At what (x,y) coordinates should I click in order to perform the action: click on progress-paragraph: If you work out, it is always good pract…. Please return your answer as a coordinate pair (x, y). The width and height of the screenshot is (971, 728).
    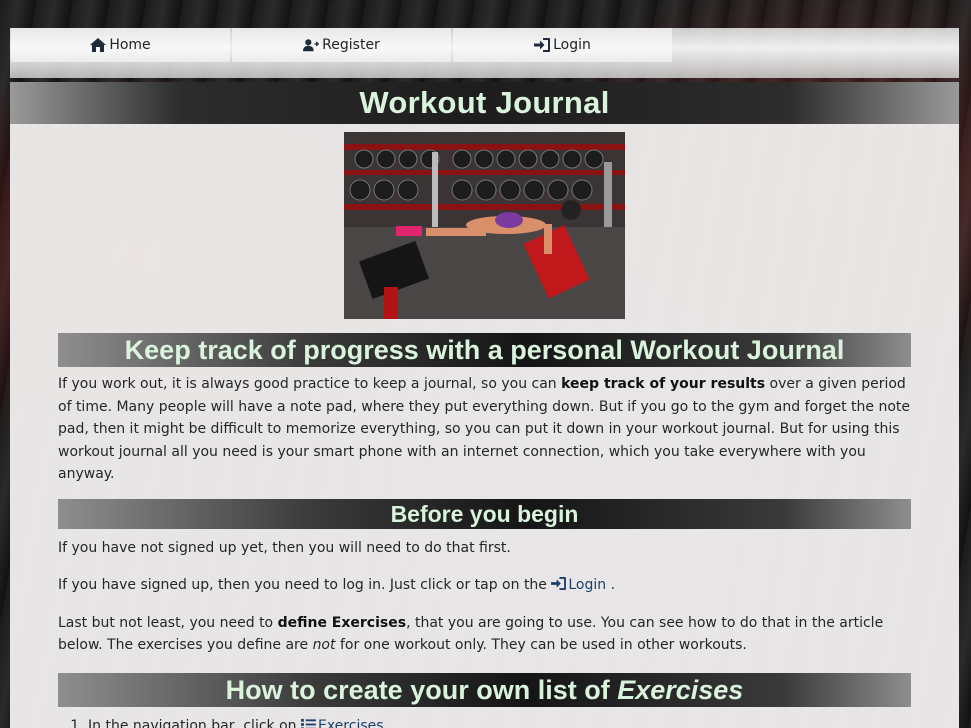
    Looking at the image, I should click on (484, 429).